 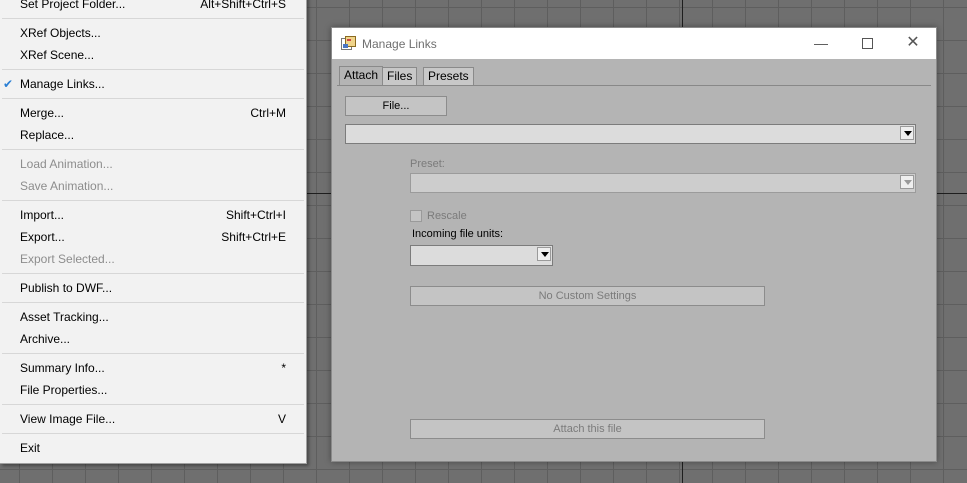 What do you see at coordinates (587, 296) in the screenshot?
I see `no-custom-settings-button: No Custom Settings` at bounding box center [587, 296].